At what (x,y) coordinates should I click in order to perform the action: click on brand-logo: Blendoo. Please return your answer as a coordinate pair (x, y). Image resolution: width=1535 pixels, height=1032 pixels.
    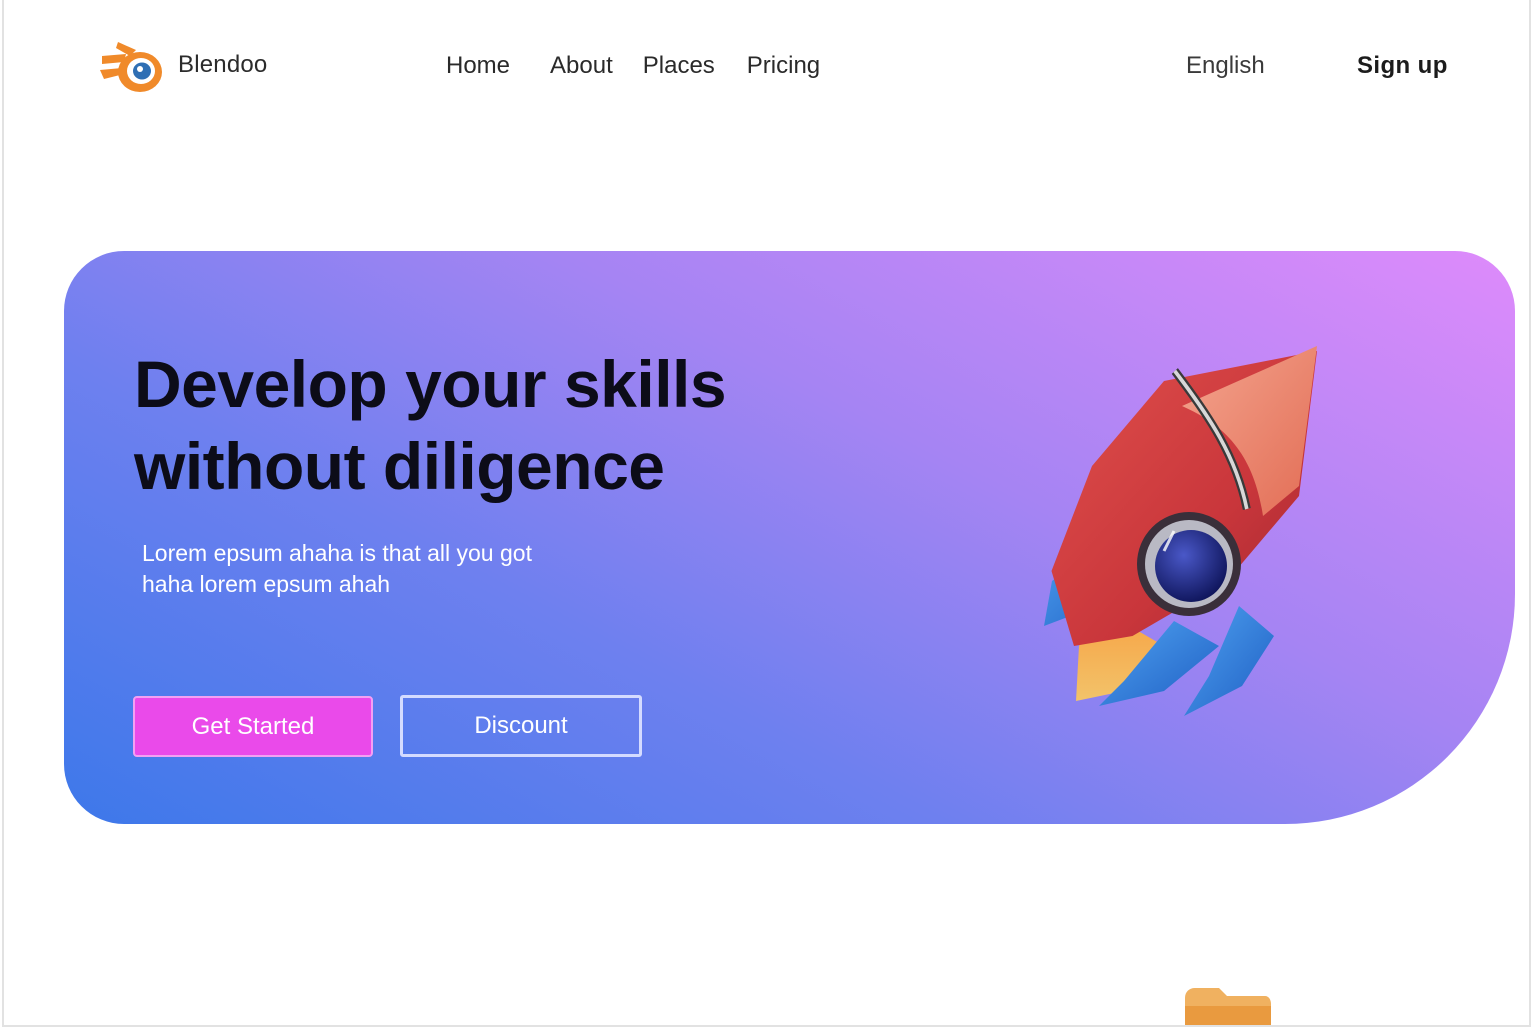
    Looking at the image, I should click on (181, 65).